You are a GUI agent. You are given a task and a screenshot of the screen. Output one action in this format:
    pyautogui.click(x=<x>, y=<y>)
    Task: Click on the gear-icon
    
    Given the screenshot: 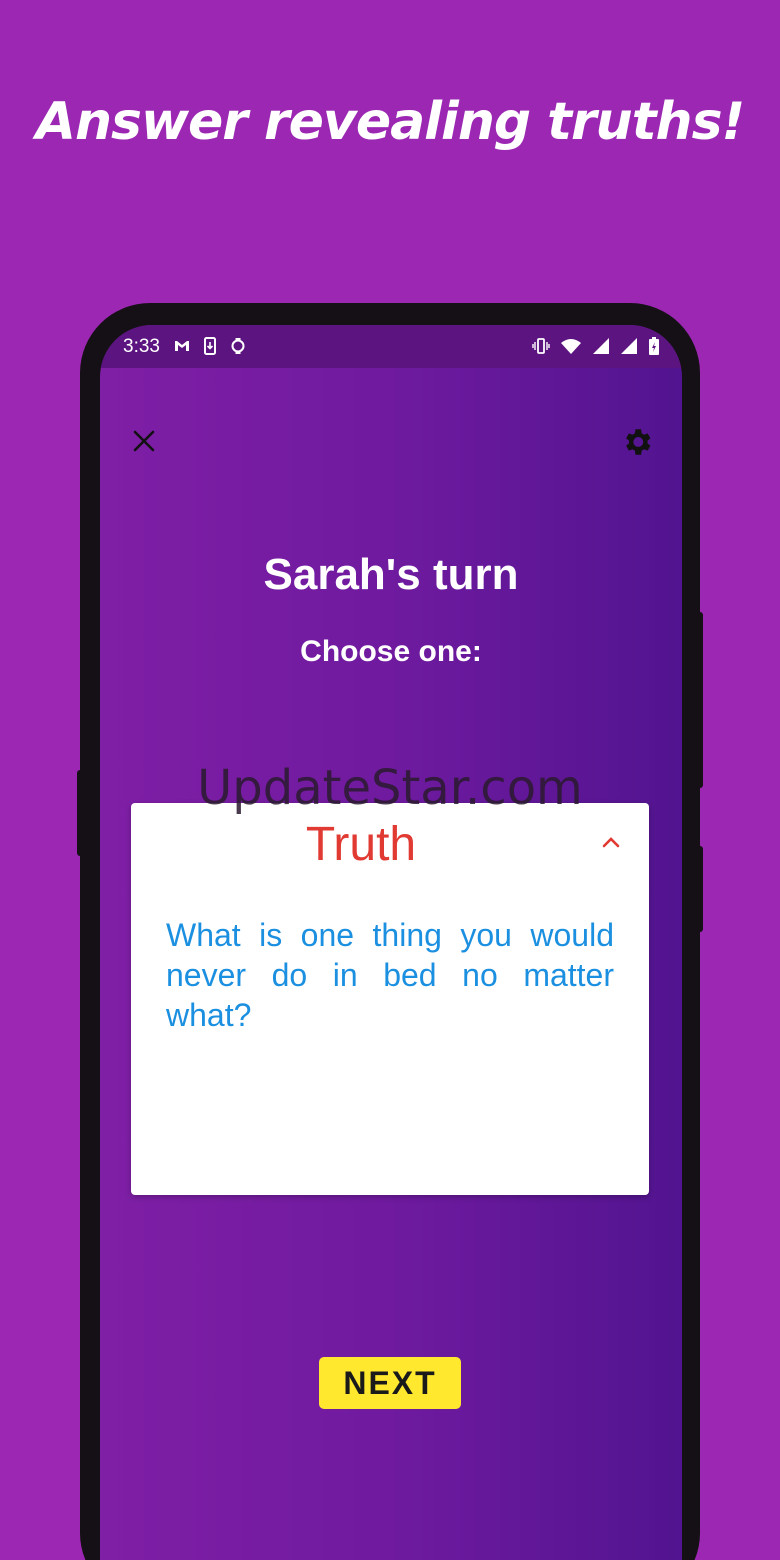 What is the action you would take?
    pyautogui.click(x=637, y=442)
    